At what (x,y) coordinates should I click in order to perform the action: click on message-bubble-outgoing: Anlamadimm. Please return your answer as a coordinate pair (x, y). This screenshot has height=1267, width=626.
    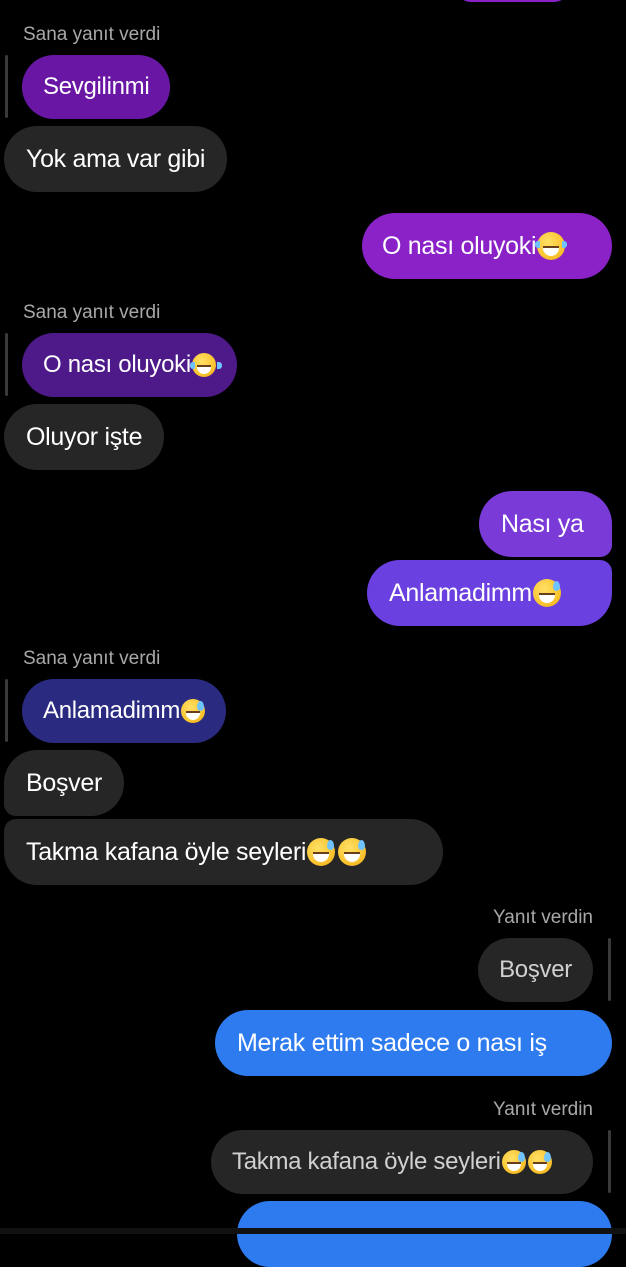
    Looking at the image, I should click on (489, 593).